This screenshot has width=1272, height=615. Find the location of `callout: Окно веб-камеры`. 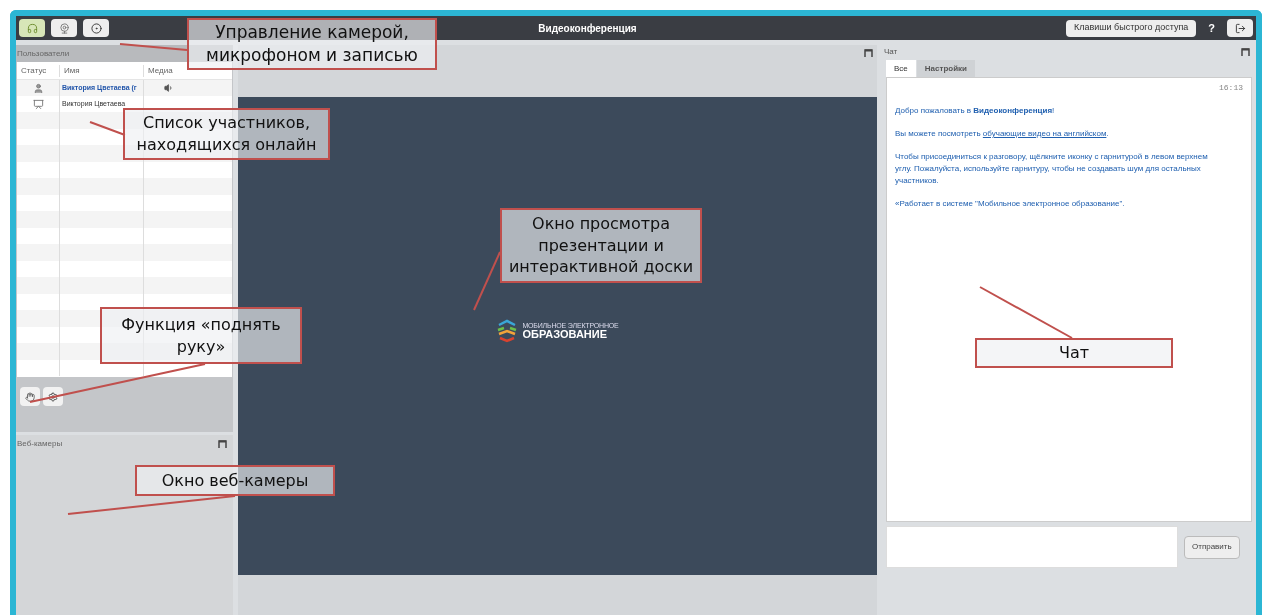

callout: Окно веб-камеры is located at coordinates (235, 480).